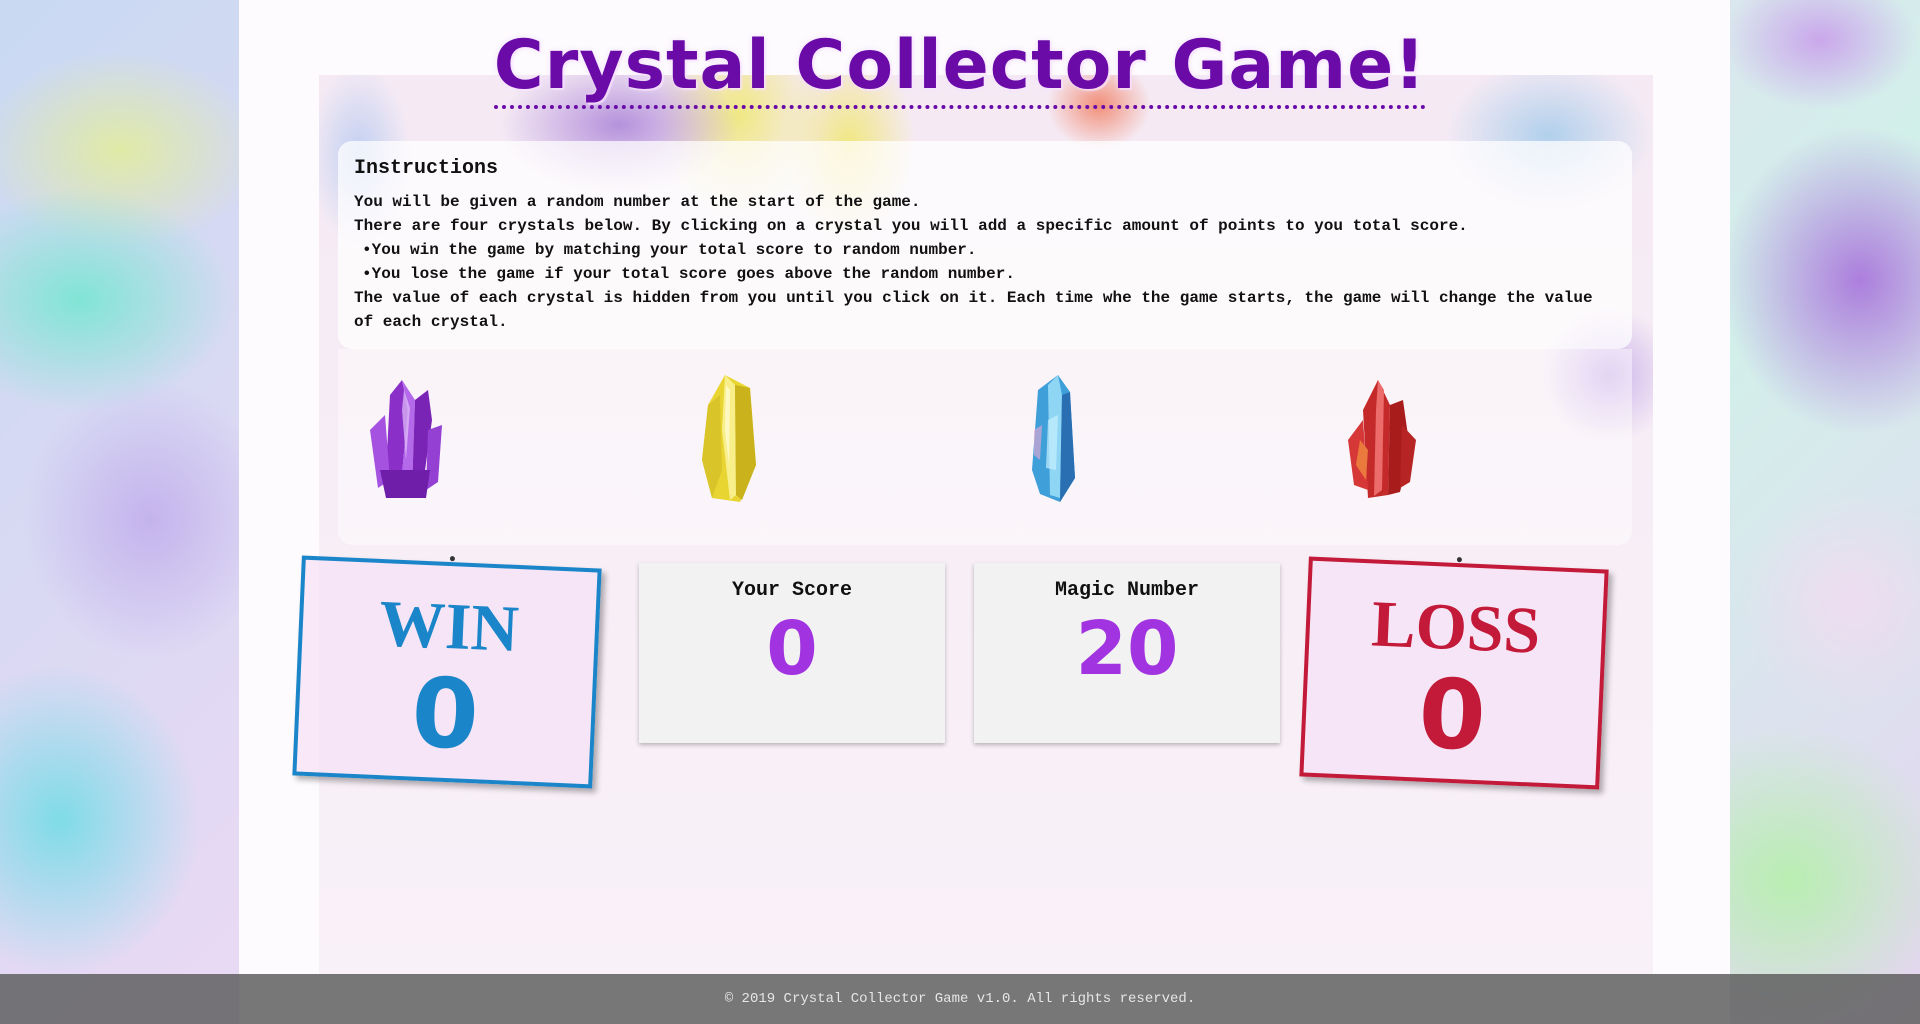  What do you see at coordinates (1452, 715) in the screenshot?
I see `loss-count: 0` at bounding box center [1452, 715].